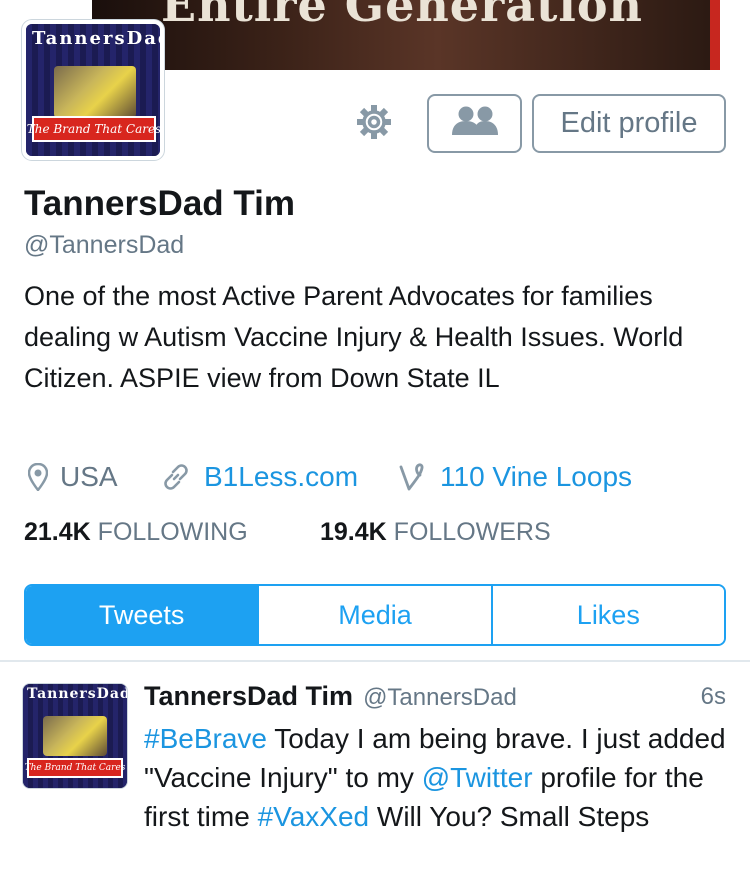 This screenshot has width=750, height=892. Describe the element at coordinates (375, 661) in the screenshot. I see `divider` at that location.